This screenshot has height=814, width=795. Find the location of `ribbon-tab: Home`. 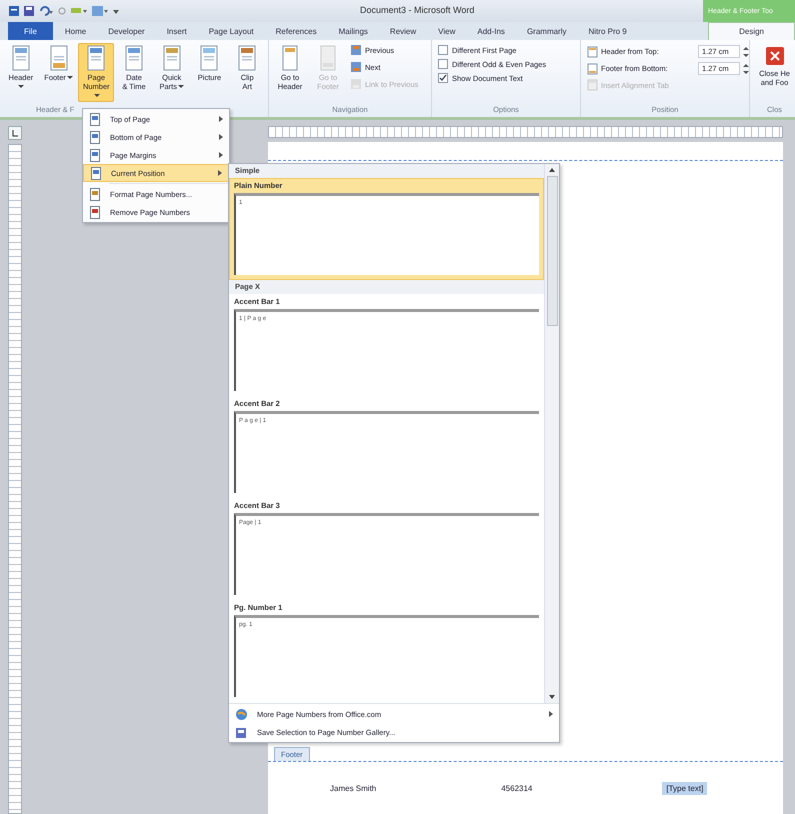

ribbon-tab: Home is located at coordinates (75, 31).